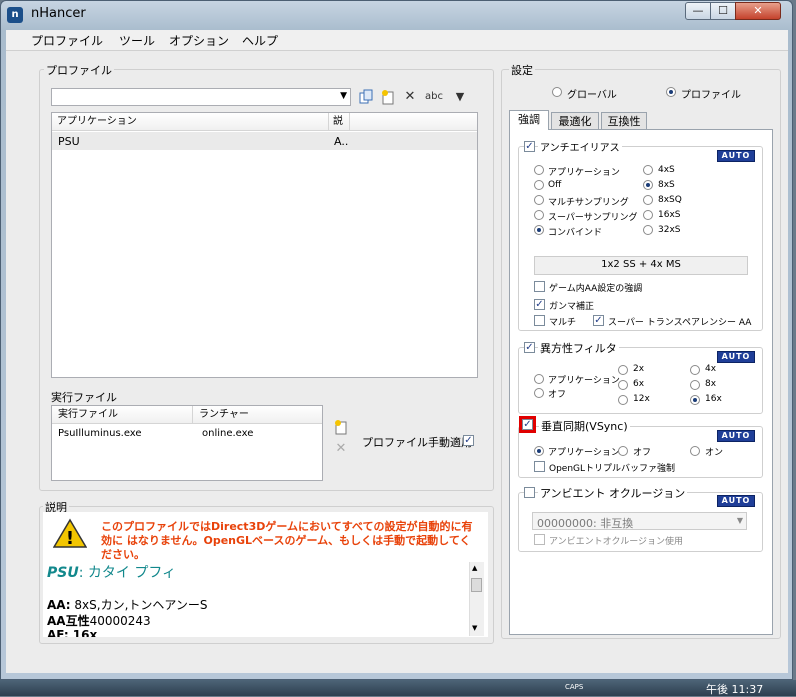  Describe the element at coordinates (539, 286) in the screenshot. I see `ingame-aa-checkbox` at that location.